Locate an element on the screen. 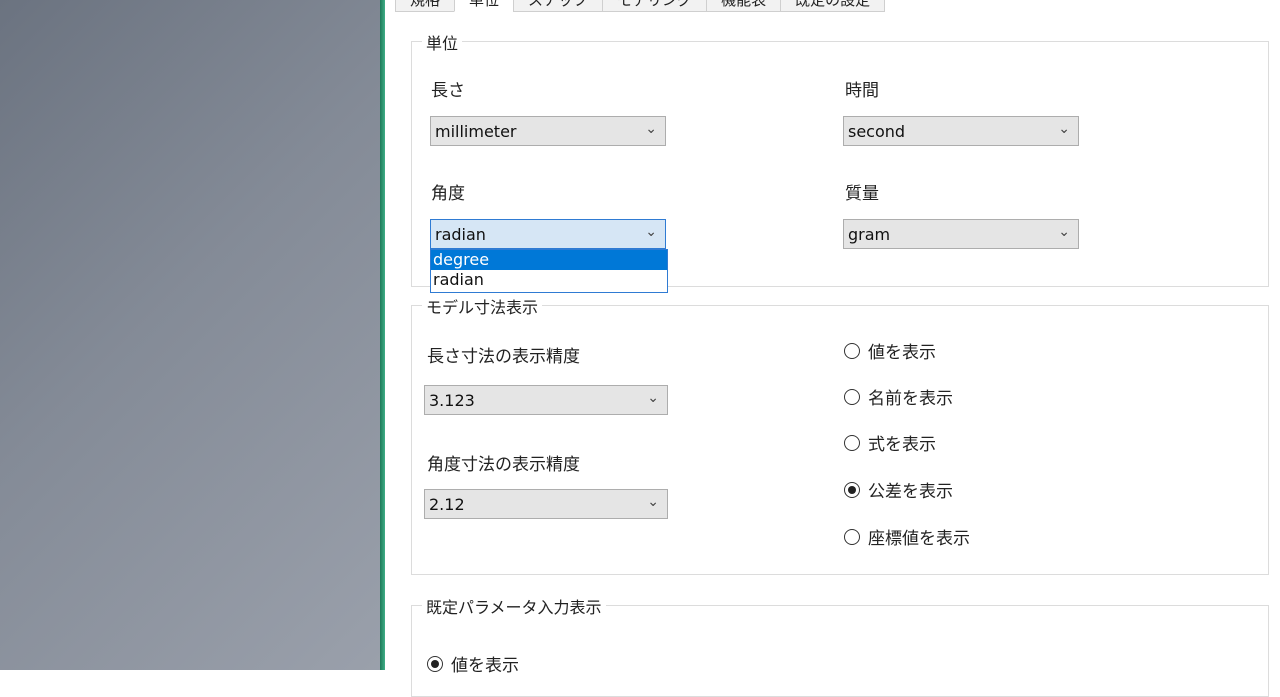 The width and height of the screenshot is (1280, 697). time-unit-value: second is located at coordinates (877, 131).